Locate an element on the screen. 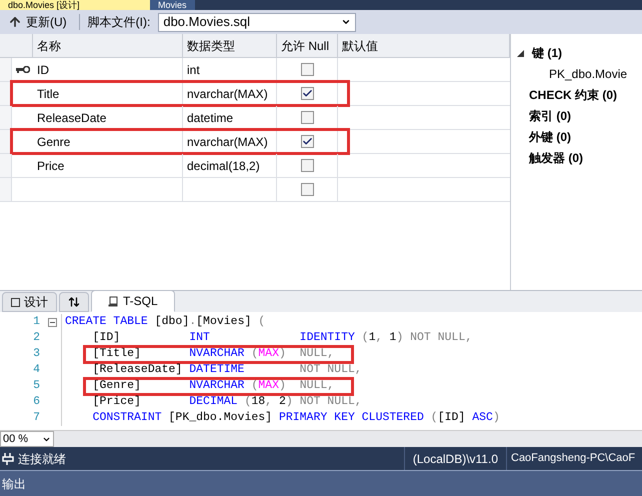 This screenshot has height=496, width=642. column-name-cell-text: Price is located at coordinates (50, 166).